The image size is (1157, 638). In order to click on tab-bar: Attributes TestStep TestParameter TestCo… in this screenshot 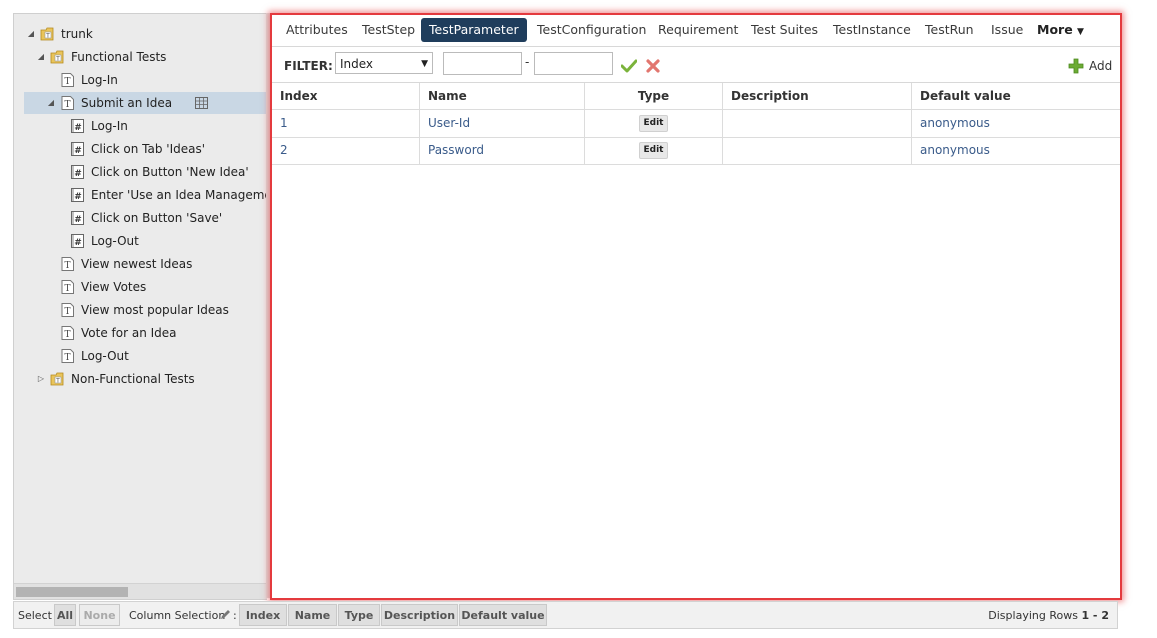, I will do `click(696, 31)`.